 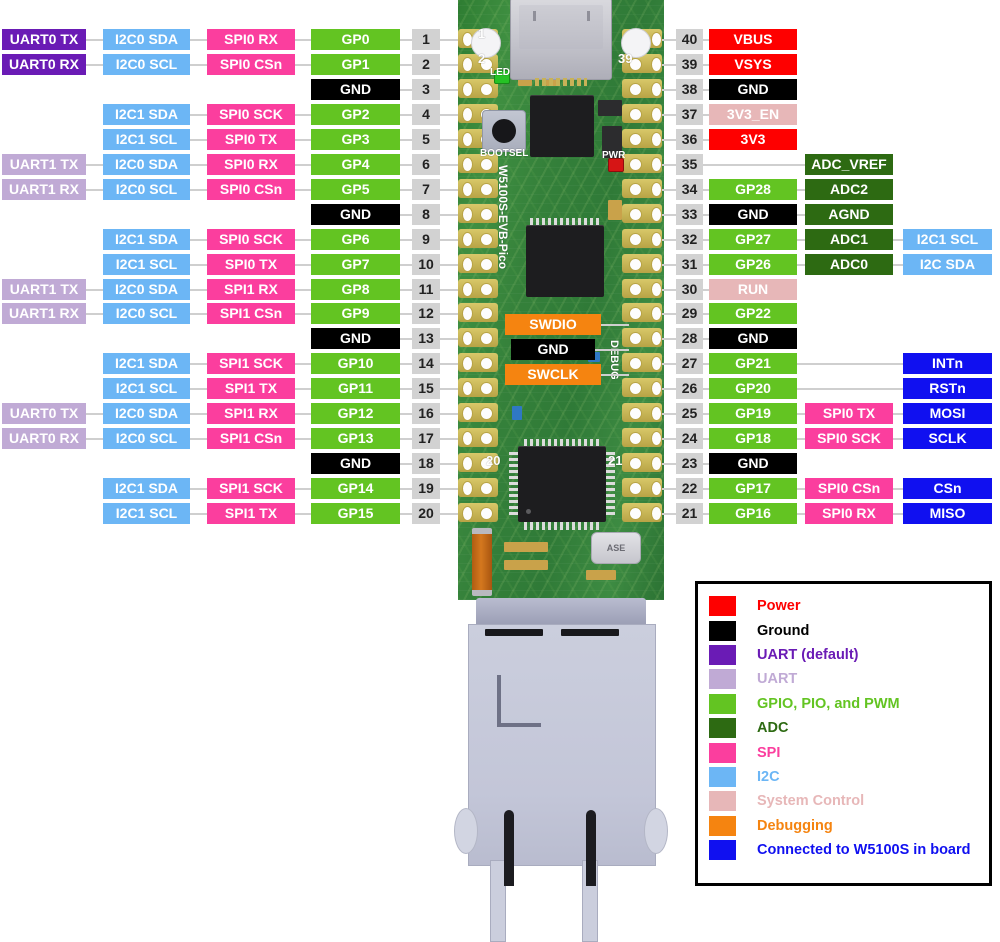 What do you see at coordinates (947, 414) in the screenshot?
I see `pin-function-tertiary: MOSI` at bounding box center [947, 414].